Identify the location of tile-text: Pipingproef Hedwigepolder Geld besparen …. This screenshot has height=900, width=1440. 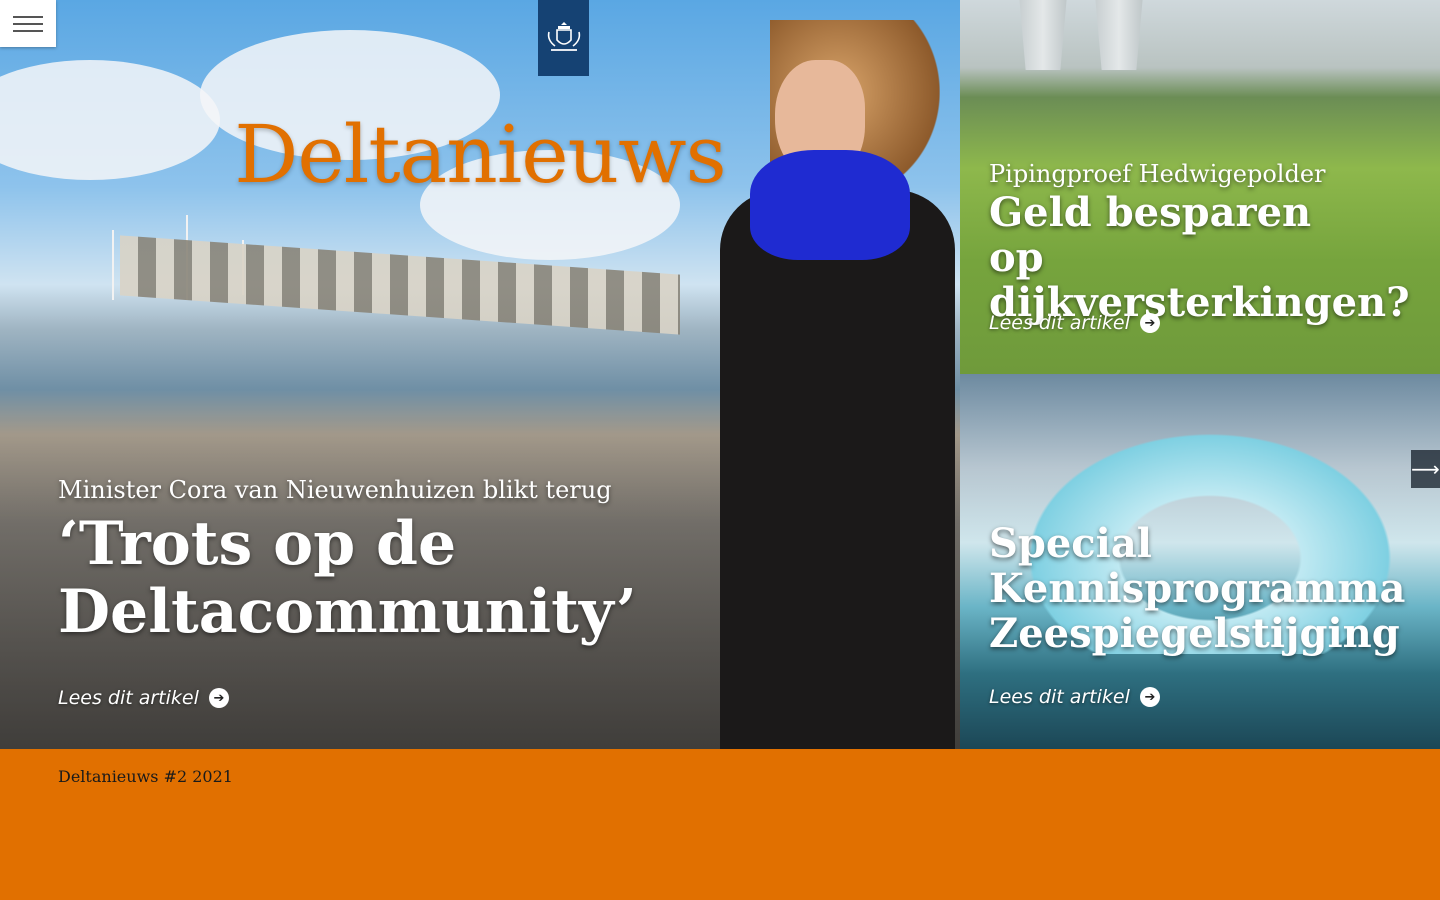
(1199, 243).